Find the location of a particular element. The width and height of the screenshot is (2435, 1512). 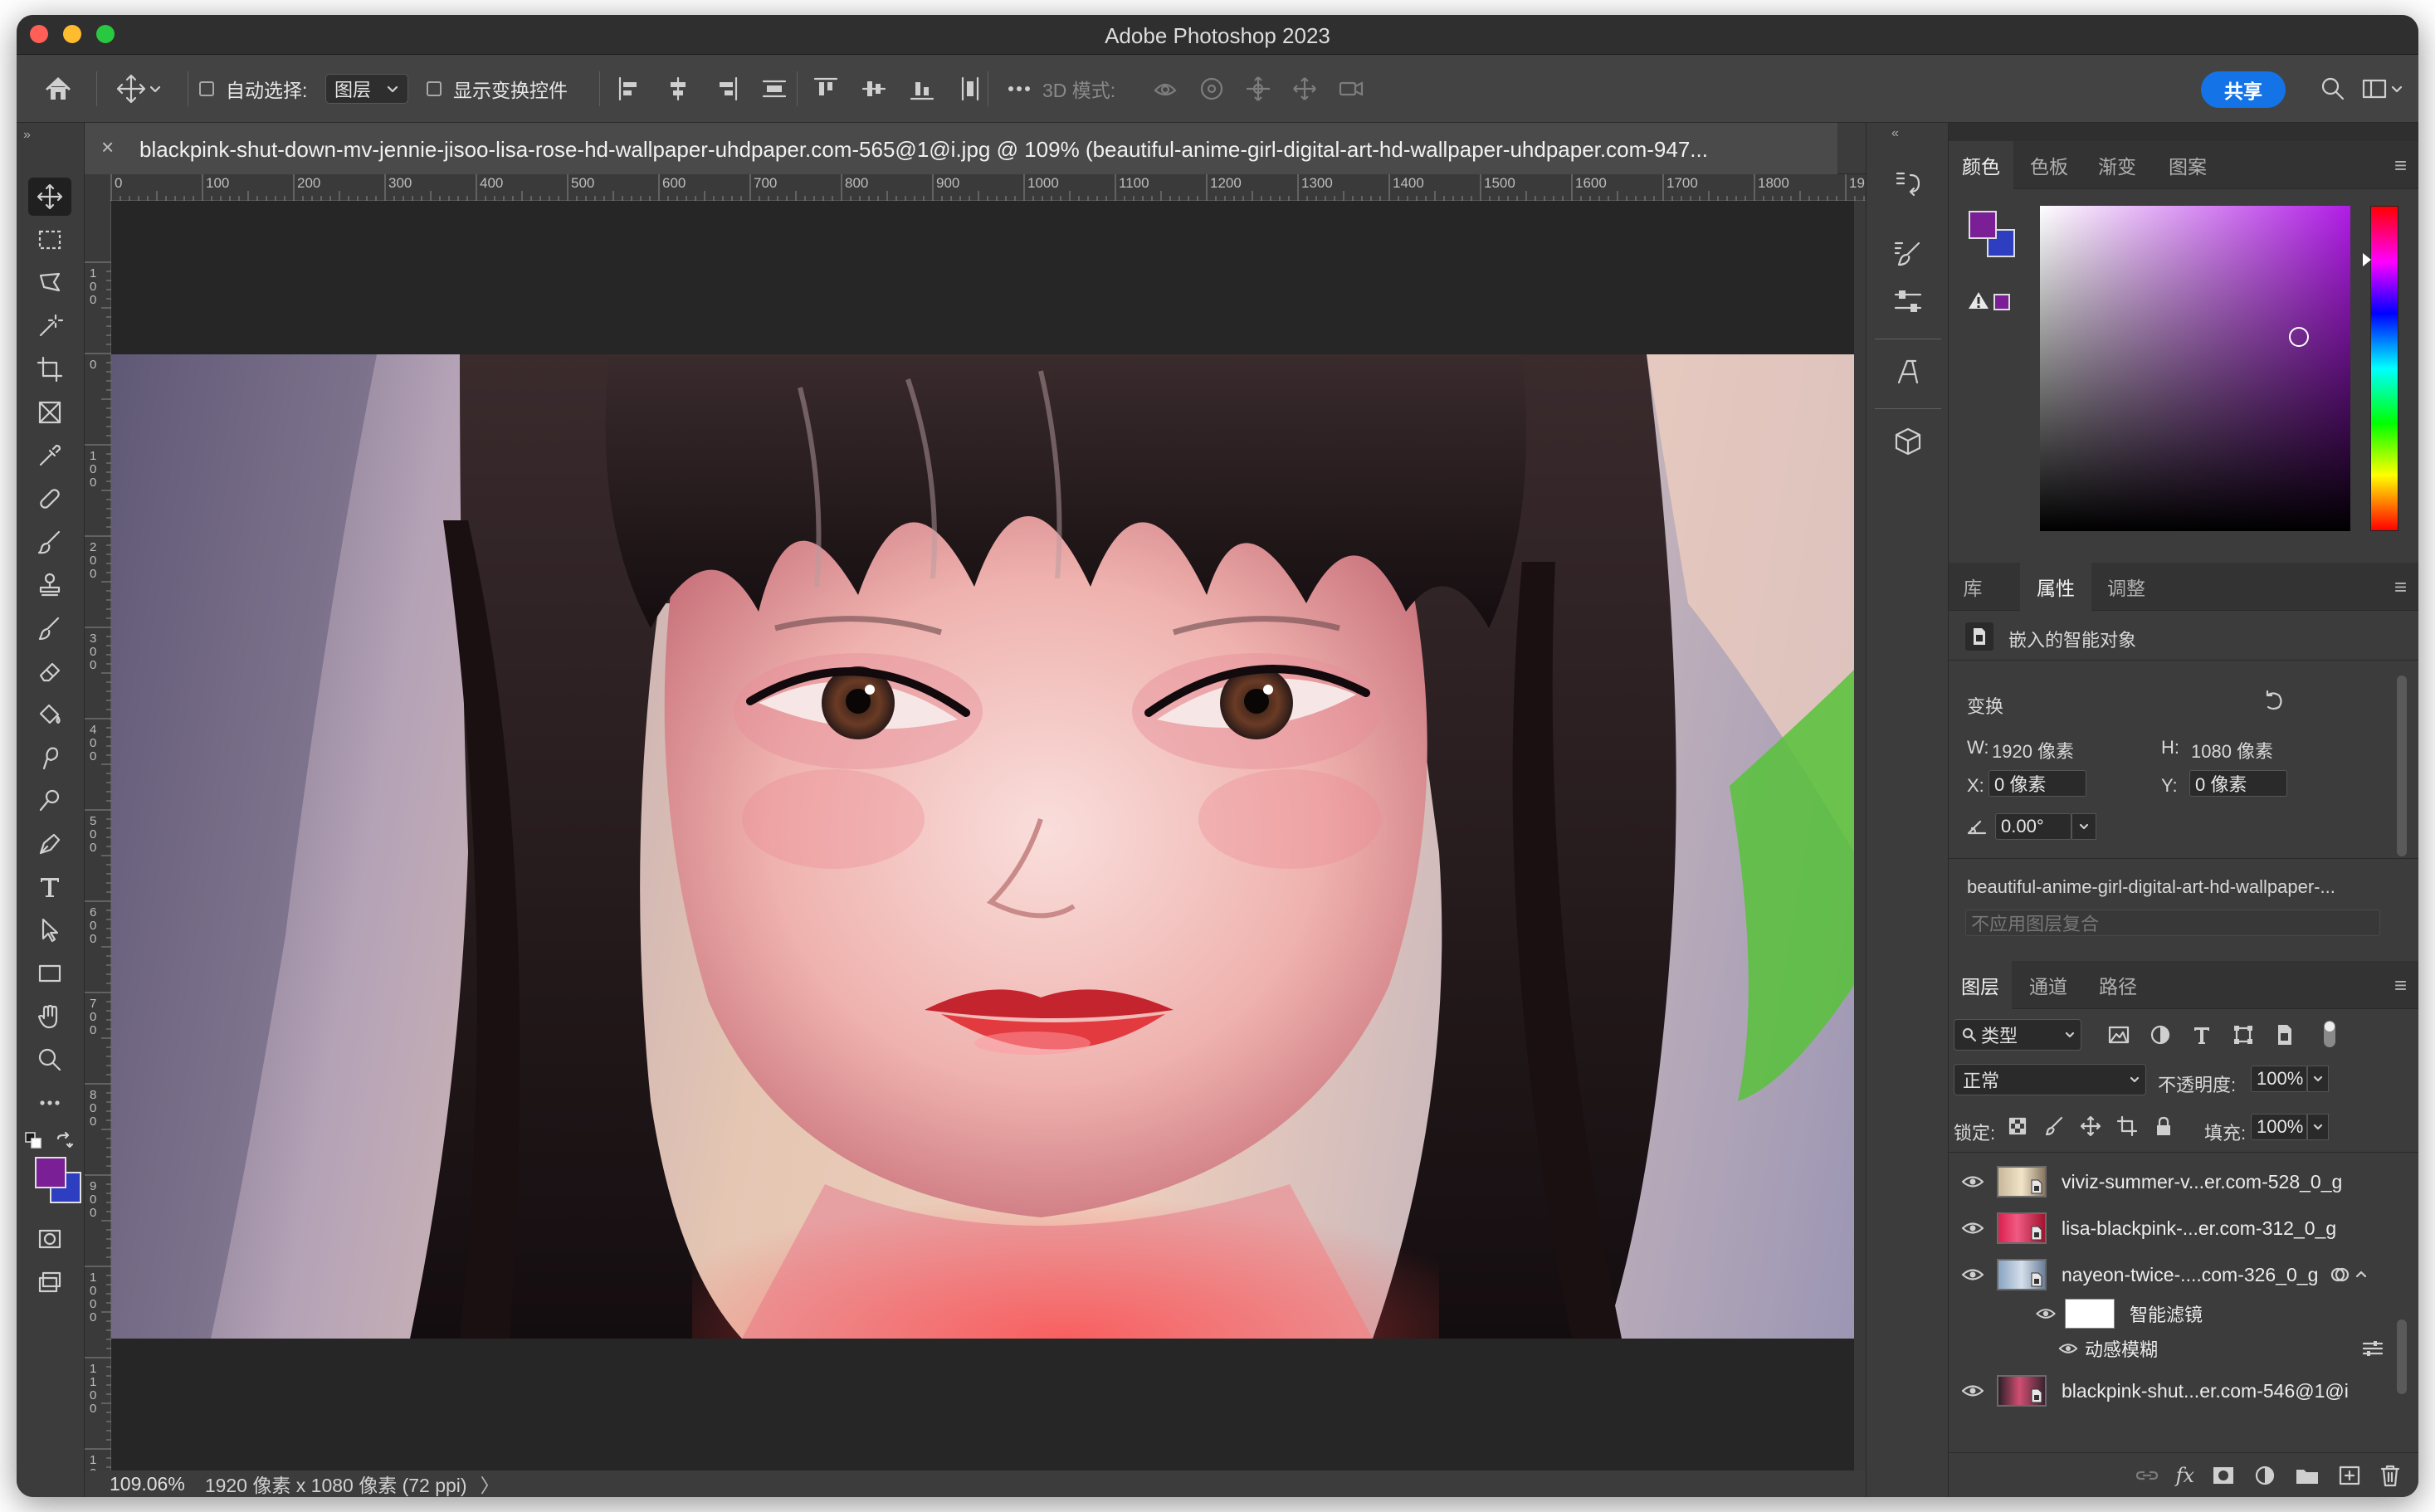

foreground-color-swatch is located at coordinates (51, 1173).